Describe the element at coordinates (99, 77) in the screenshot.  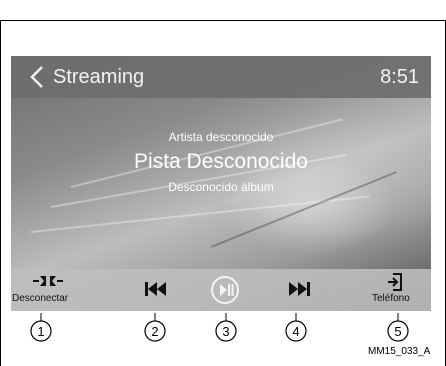
I see `page-title: Streaming` at that location.